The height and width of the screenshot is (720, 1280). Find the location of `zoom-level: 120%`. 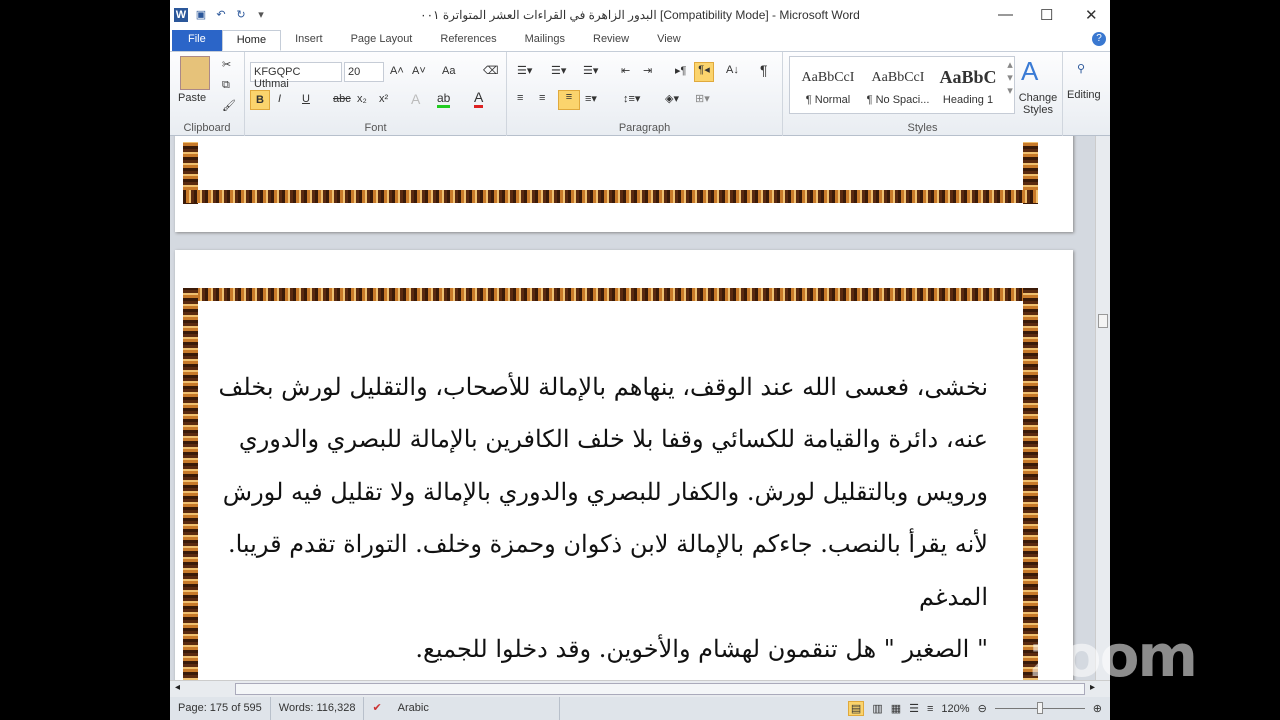

zoom-level: 120% is located at coordinates (955, 709).